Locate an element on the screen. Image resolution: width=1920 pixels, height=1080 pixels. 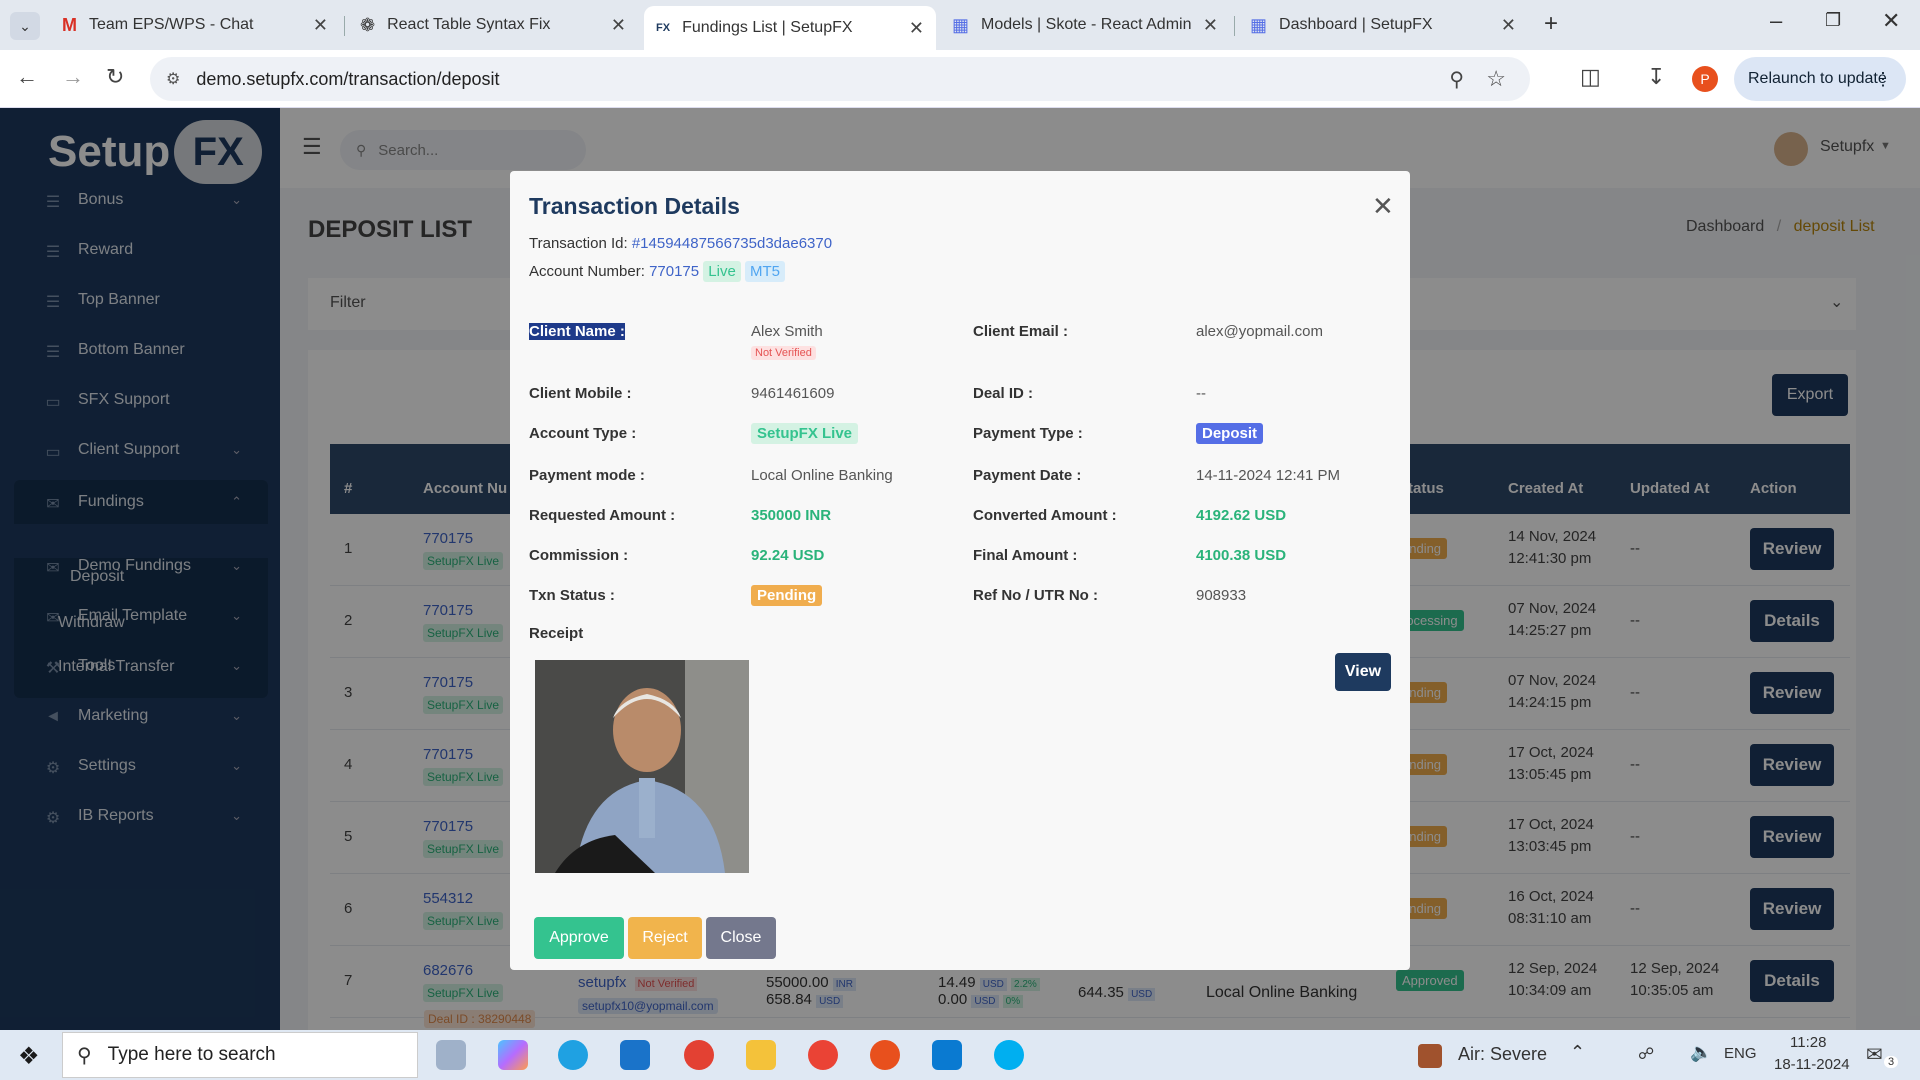
account-number-row: Account Number: 770175 Live MT5 is located at coordinates (657, 271).